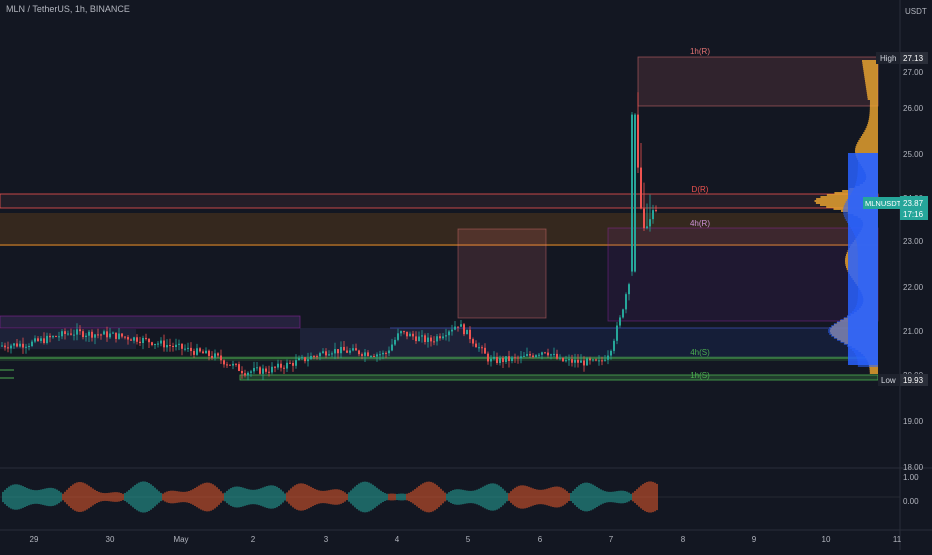 The height and width of the screenshot is (555, 932). Describe the element at coordinates (758, 81) in the screenshot. I see `resistance-zone-1h` at that location.